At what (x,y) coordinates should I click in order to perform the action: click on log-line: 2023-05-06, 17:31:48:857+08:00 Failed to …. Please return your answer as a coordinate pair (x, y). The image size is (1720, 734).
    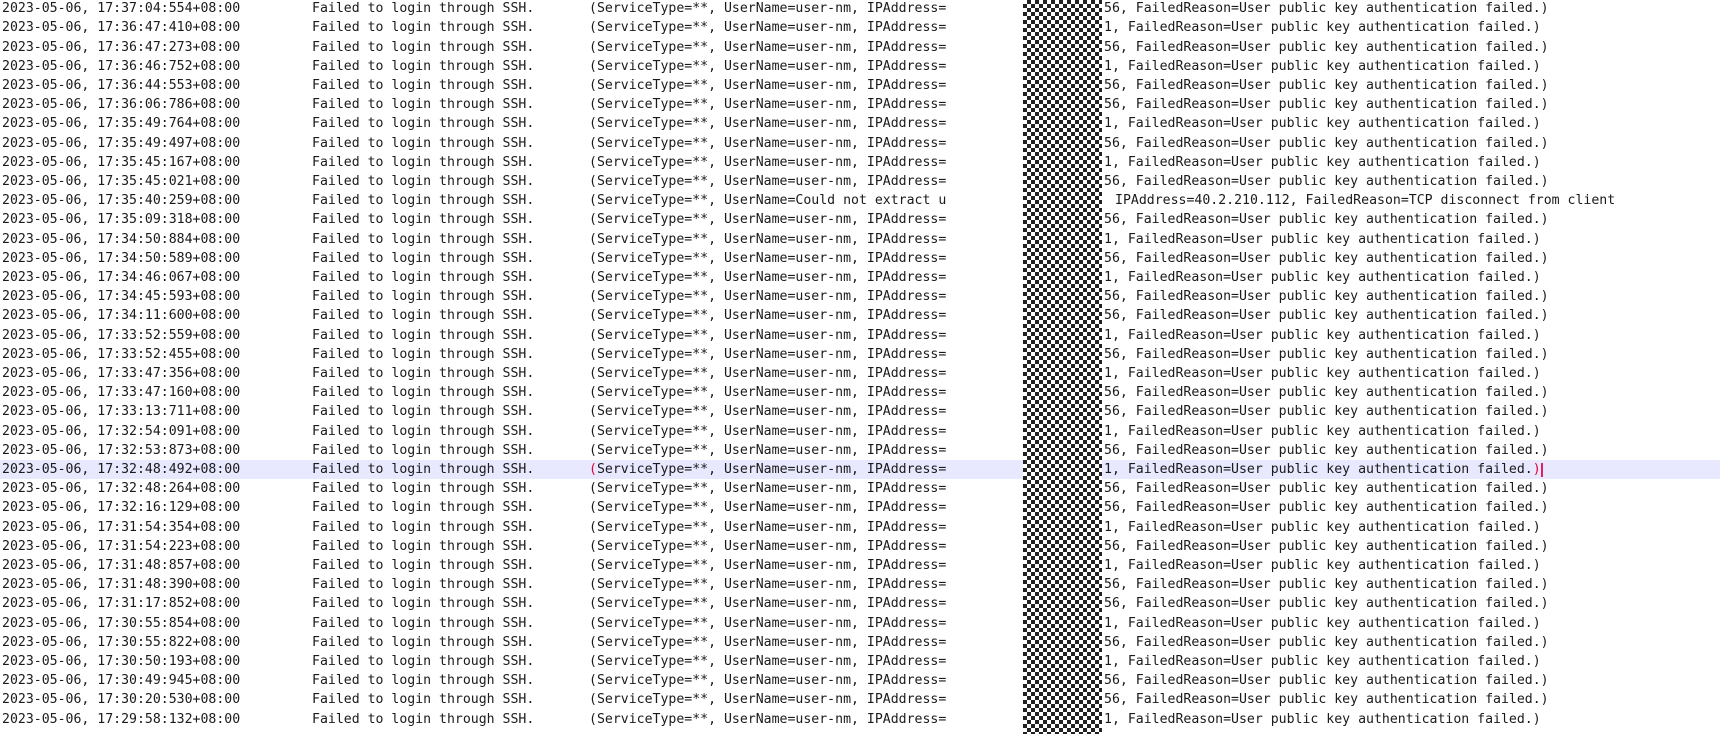
    Looking at the image, I should click on (860, 565).